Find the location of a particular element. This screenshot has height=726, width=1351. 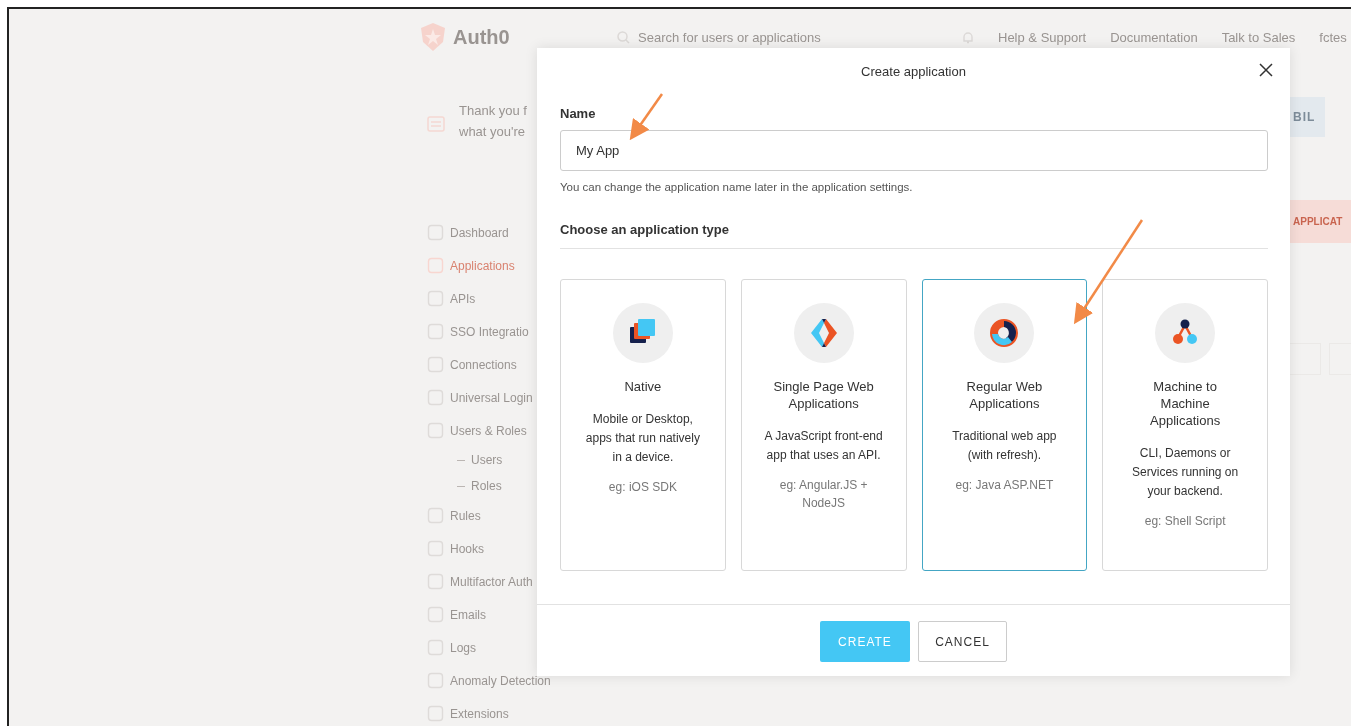

card-title: Native is located at coordinates (643, 386).